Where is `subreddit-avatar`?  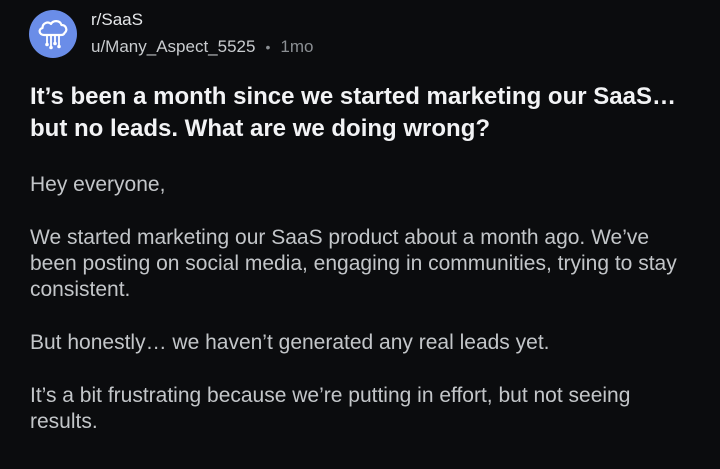
subreddit-avatar is located at coordinates (53, 33).